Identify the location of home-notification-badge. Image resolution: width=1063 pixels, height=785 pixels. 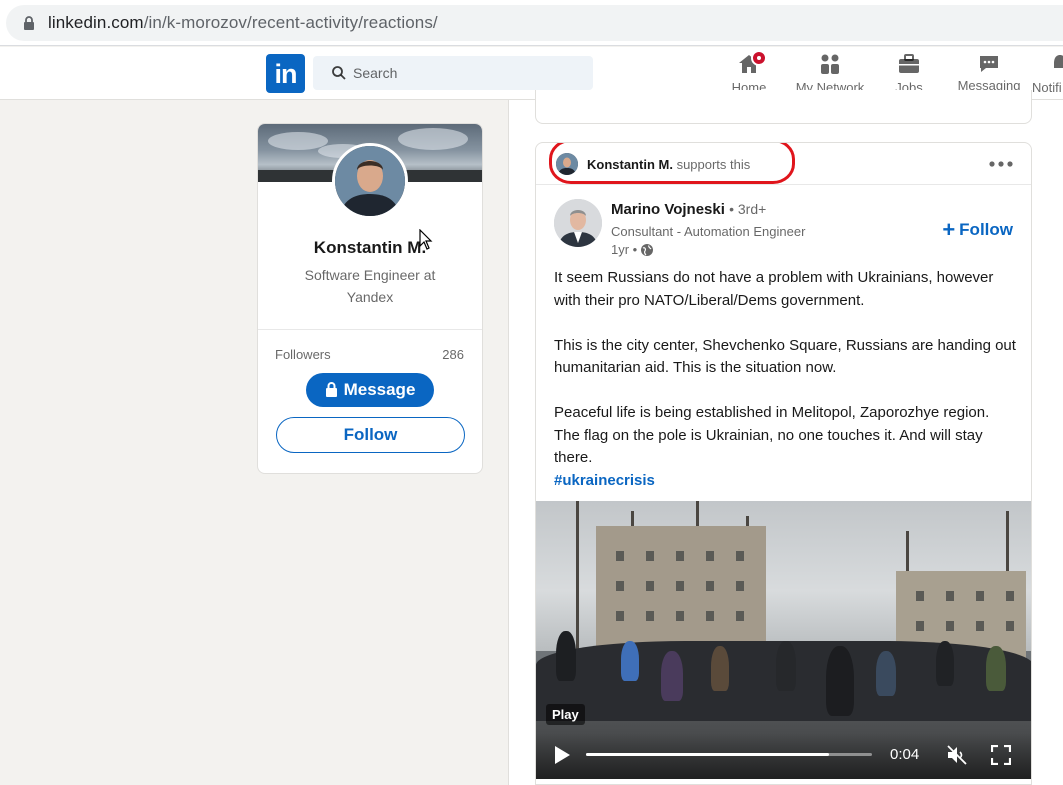
(759, 58).